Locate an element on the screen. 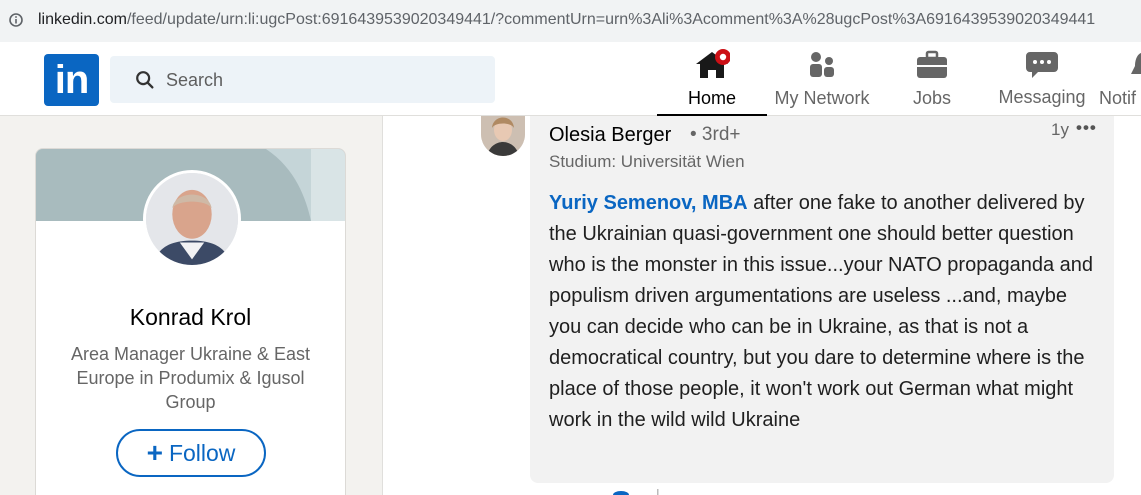 This screenshot has height=495, width=1141. profile-avatar is located at coordinates (192, 219).